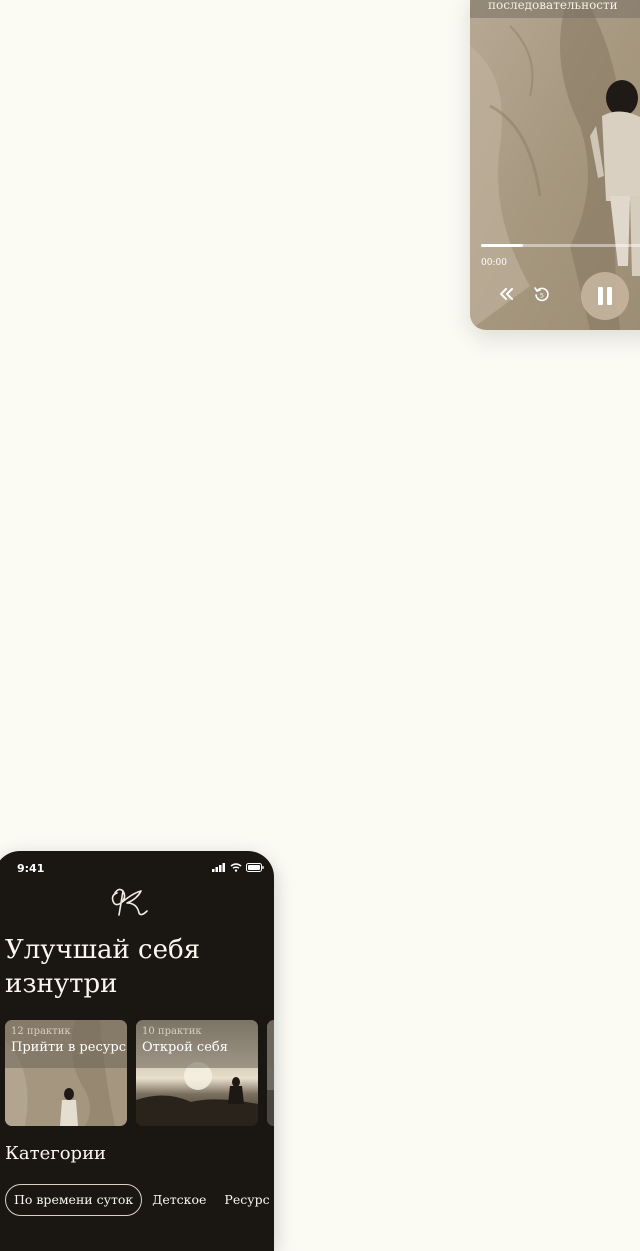  I want to click on battery-icon, so click(255, 867).